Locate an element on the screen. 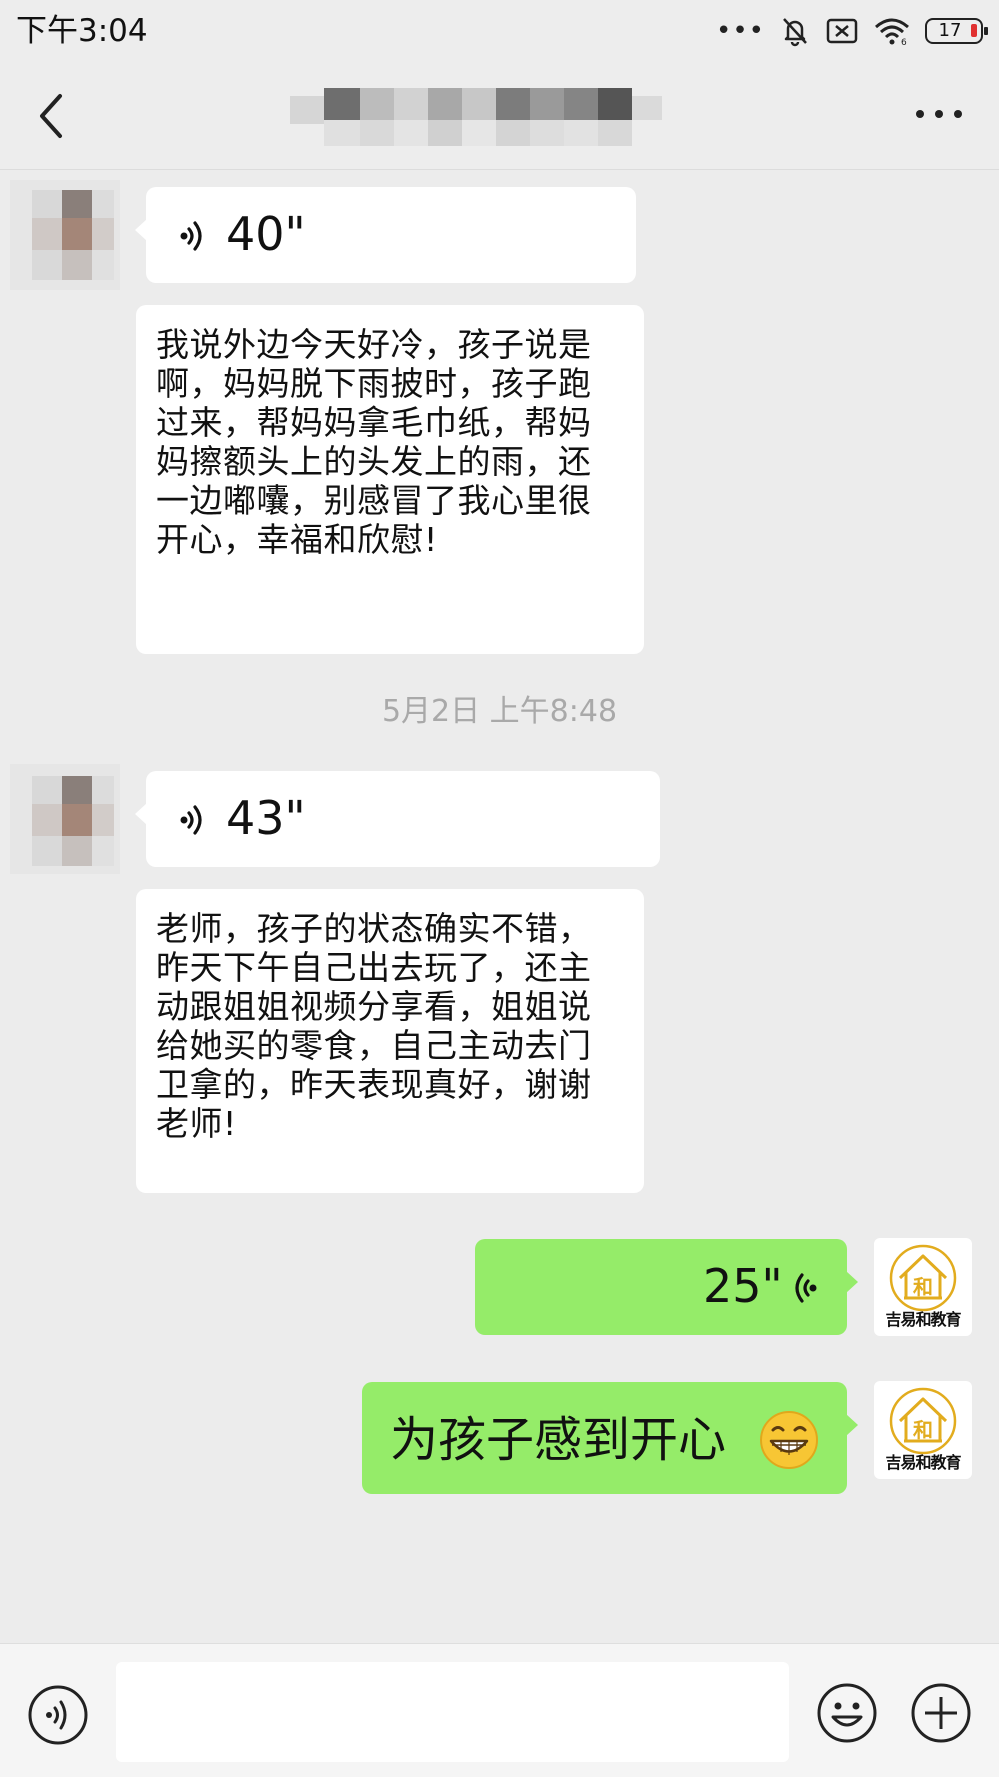 This screenshot has height=1777, width=999. chevron-left-icon is located at coordinates (51, 116).